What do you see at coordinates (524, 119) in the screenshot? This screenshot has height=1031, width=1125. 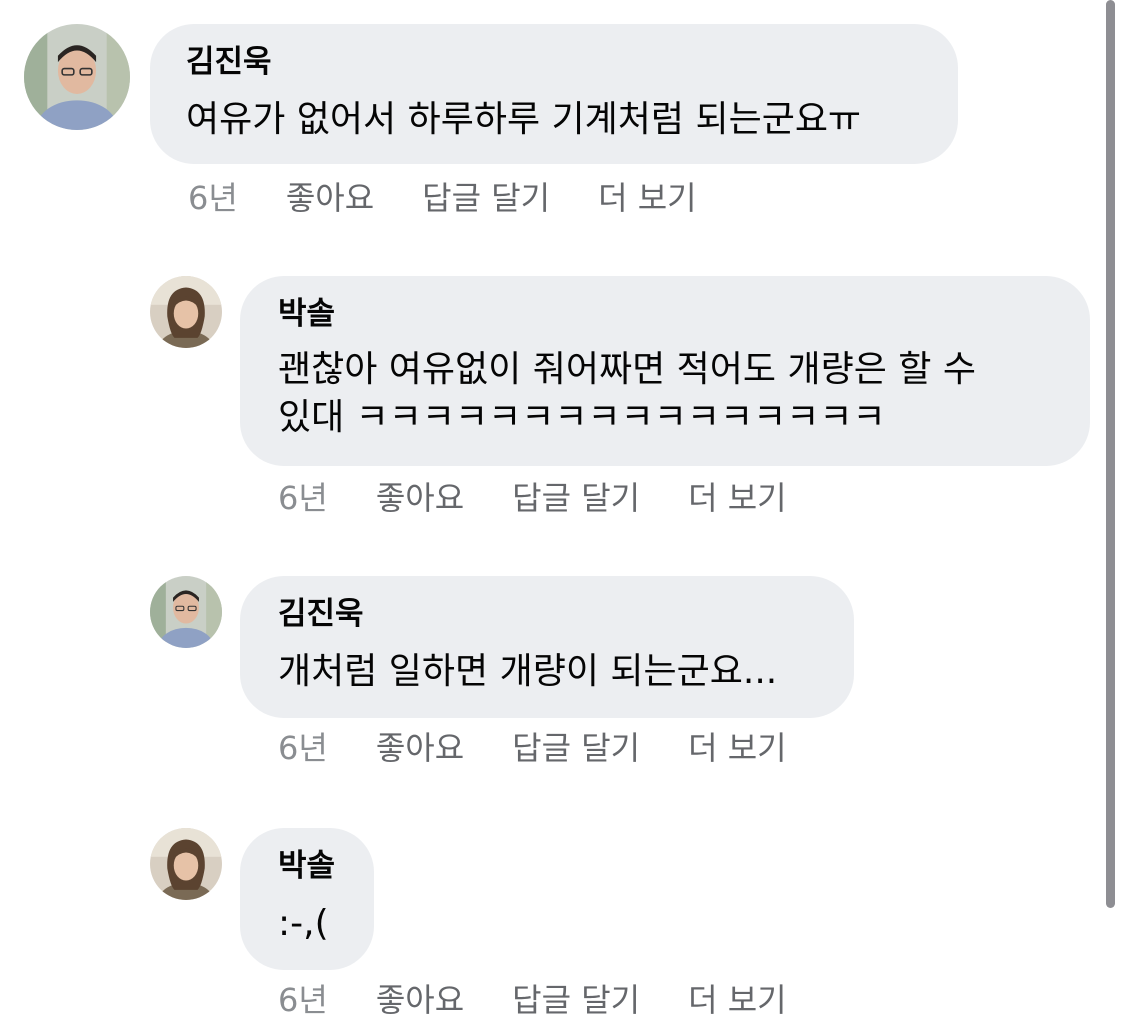 I see `comment-text: 여유가 없어서 하루하루 기계처럼 되는군요ㅠ` at bounding box center [524, 119].